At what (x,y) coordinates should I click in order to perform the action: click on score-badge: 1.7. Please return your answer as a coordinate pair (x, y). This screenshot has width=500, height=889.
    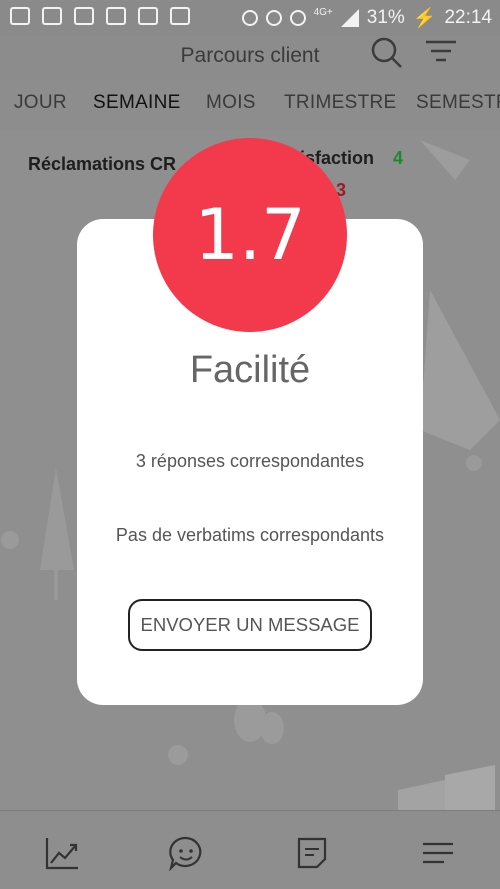
    Looking at the image, I should click on (250, 235).